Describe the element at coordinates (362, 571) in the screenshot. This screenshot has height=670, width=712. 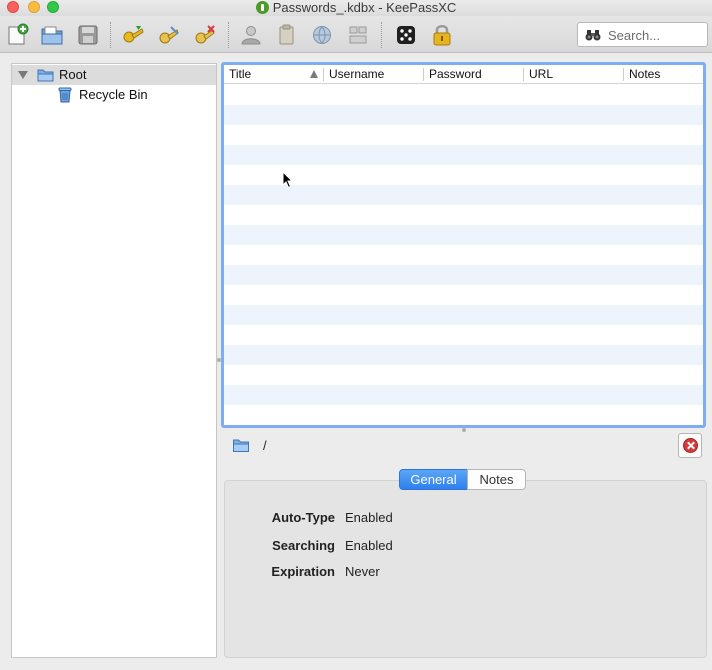
I see `expiration-value: Never` at that location.